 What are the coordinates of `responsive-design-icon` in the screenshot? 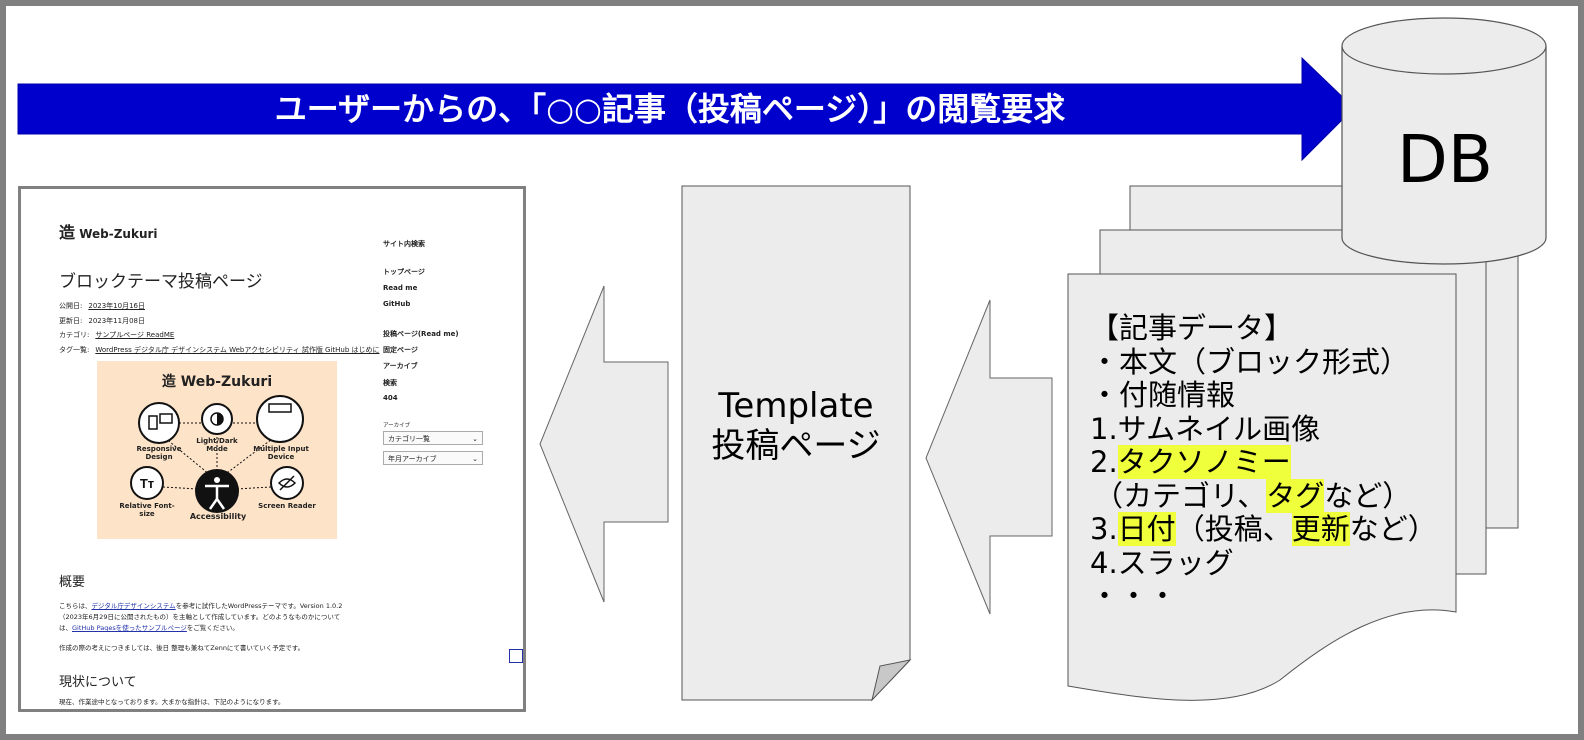 It's located at (159, 423).